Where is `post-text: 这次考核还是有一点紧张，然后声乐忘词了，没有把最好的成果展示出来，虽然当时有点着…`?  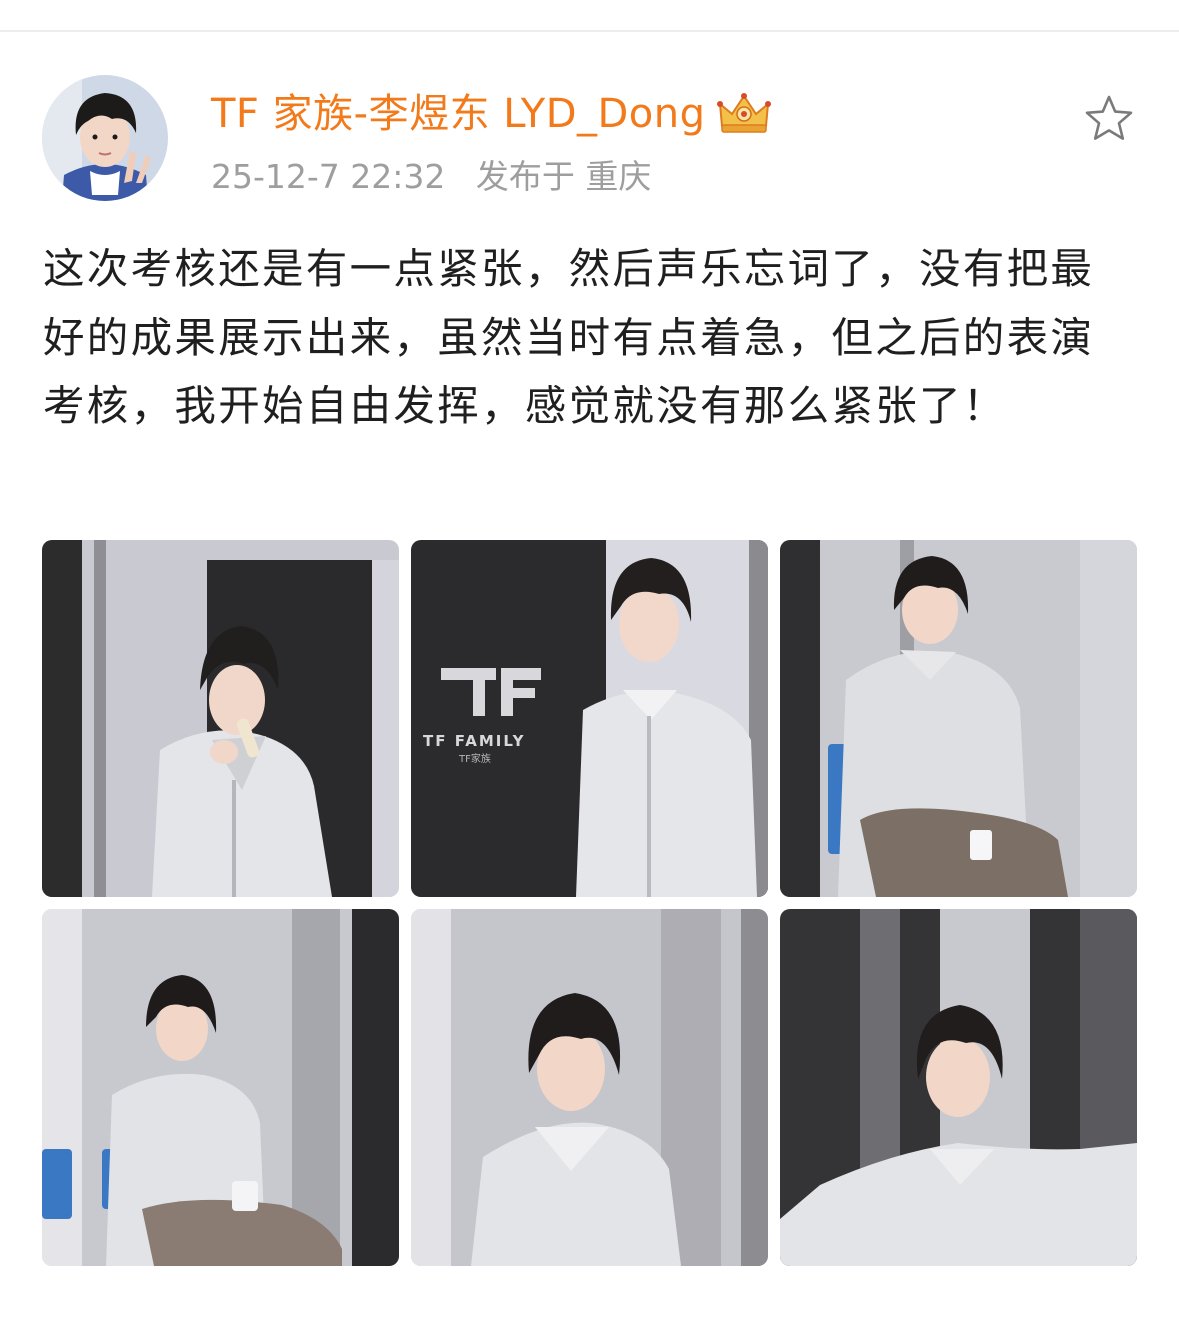
post-text: 这次考核还是有一点紧张，然后声乐忘词了，没有把最好的成果展示出来，虽然当时有点着… is located at coordinates (569, 337).